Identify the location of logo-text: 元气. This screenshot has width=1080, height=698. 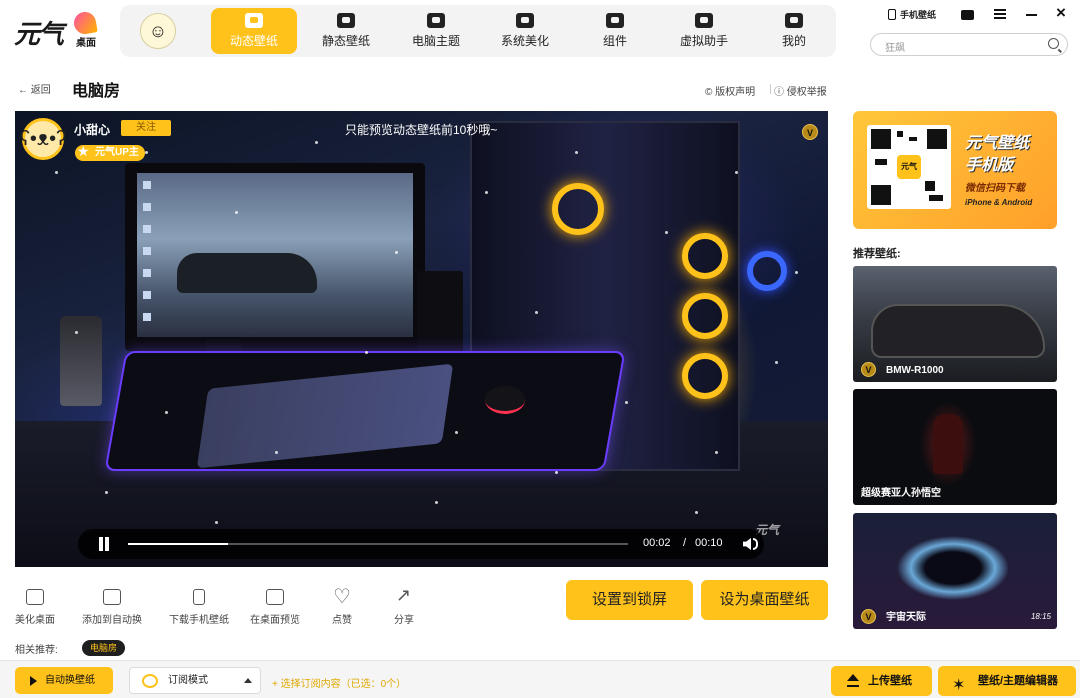
(39, 35).